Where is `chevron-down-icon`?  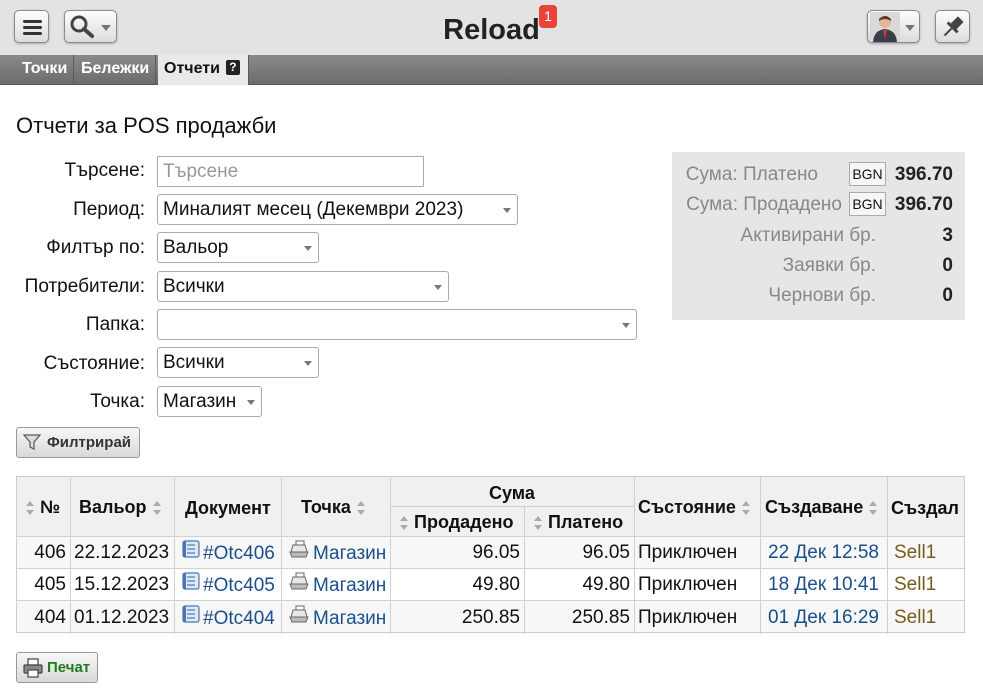 chevron-down-icon is located at coordinates (438, 287).